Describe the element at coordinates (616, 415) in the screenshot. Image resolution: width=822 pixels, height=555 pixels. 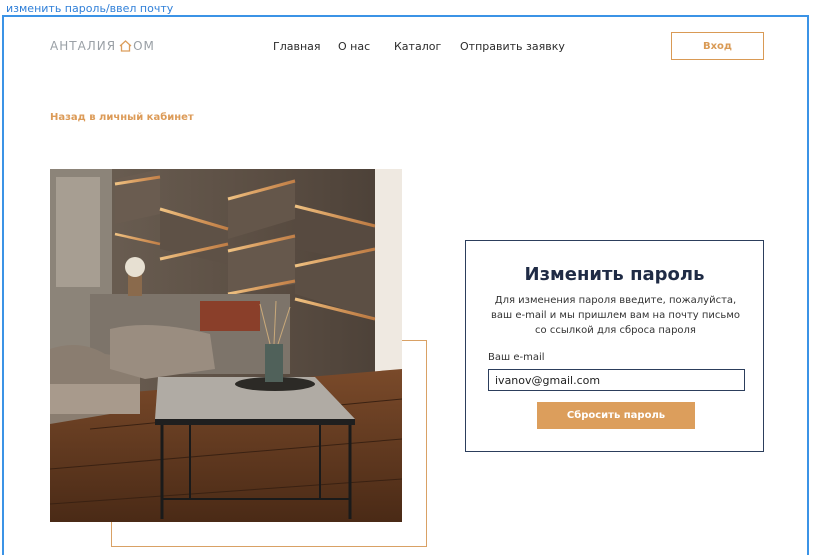
I see `reset-password-button: Сбросить пароль` at that location.